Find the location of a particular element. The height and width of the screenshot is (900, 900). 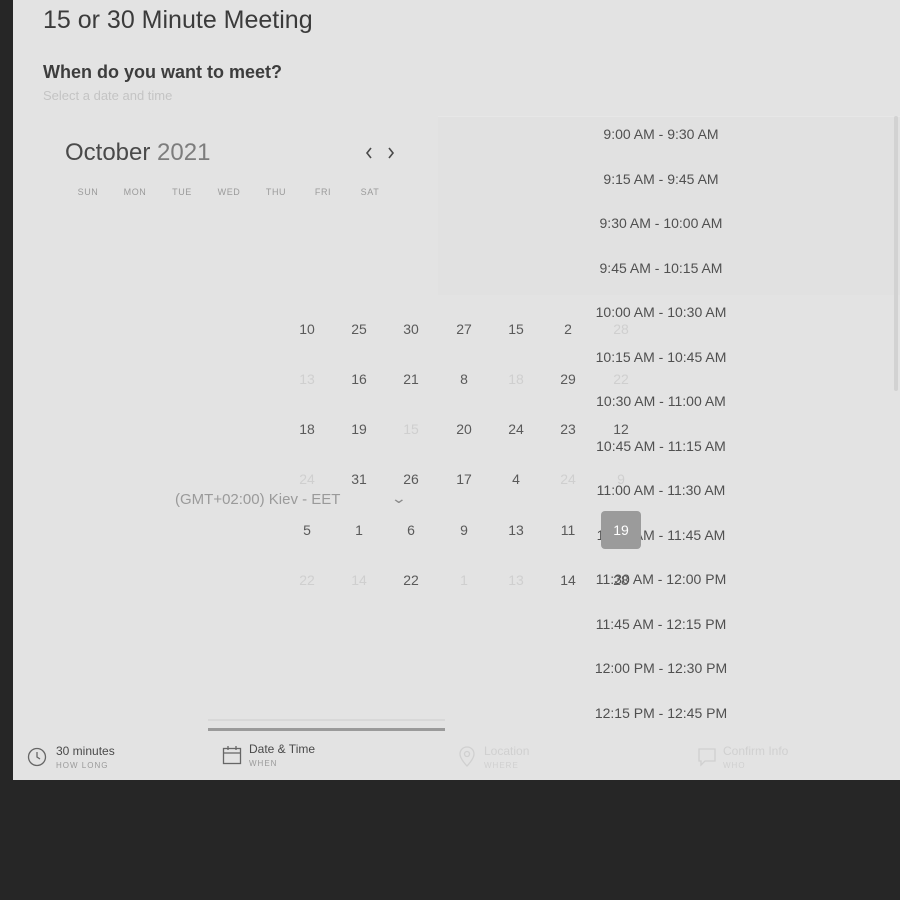

time-slot: 10:45 AM - 11:15 AM is located at coordinates (661, 446).